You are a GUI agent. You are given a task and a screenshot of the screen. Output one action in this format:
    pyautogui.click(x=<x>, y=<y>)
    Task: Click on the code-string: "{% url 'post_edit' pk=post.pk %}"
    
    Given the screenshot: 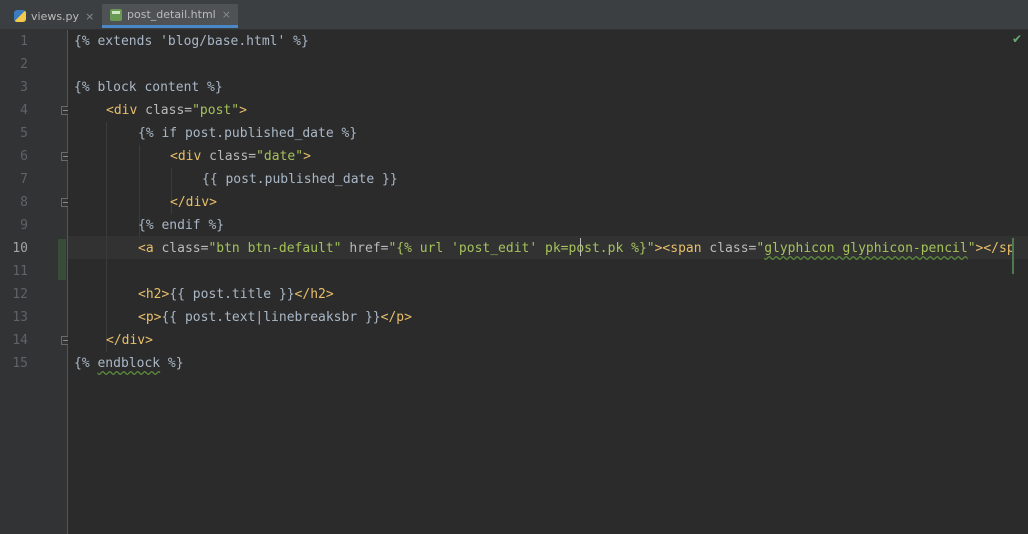 What is the action you would take?
    pyautogui.click(x=521, y=248)
    